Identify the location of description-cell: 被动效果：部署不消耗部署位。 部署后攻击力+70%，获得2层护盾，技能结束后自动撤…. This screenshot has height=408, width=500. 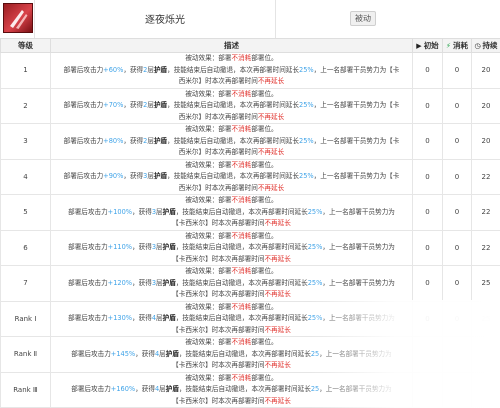
(231, 105).